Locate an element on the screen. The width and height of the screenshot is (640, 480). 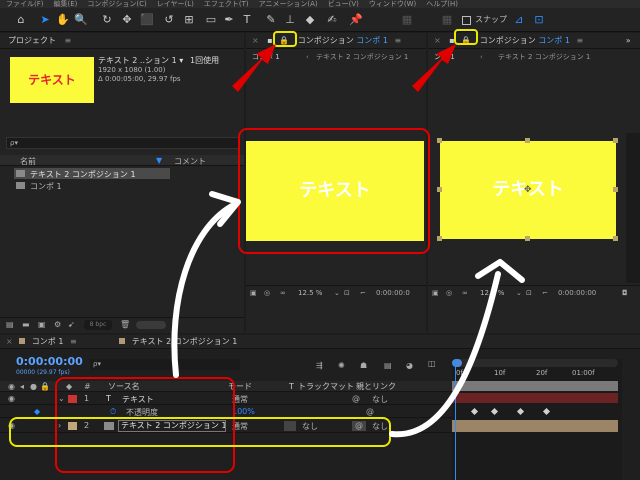
canvas-highlight-box is located at coordinates (334, 191).